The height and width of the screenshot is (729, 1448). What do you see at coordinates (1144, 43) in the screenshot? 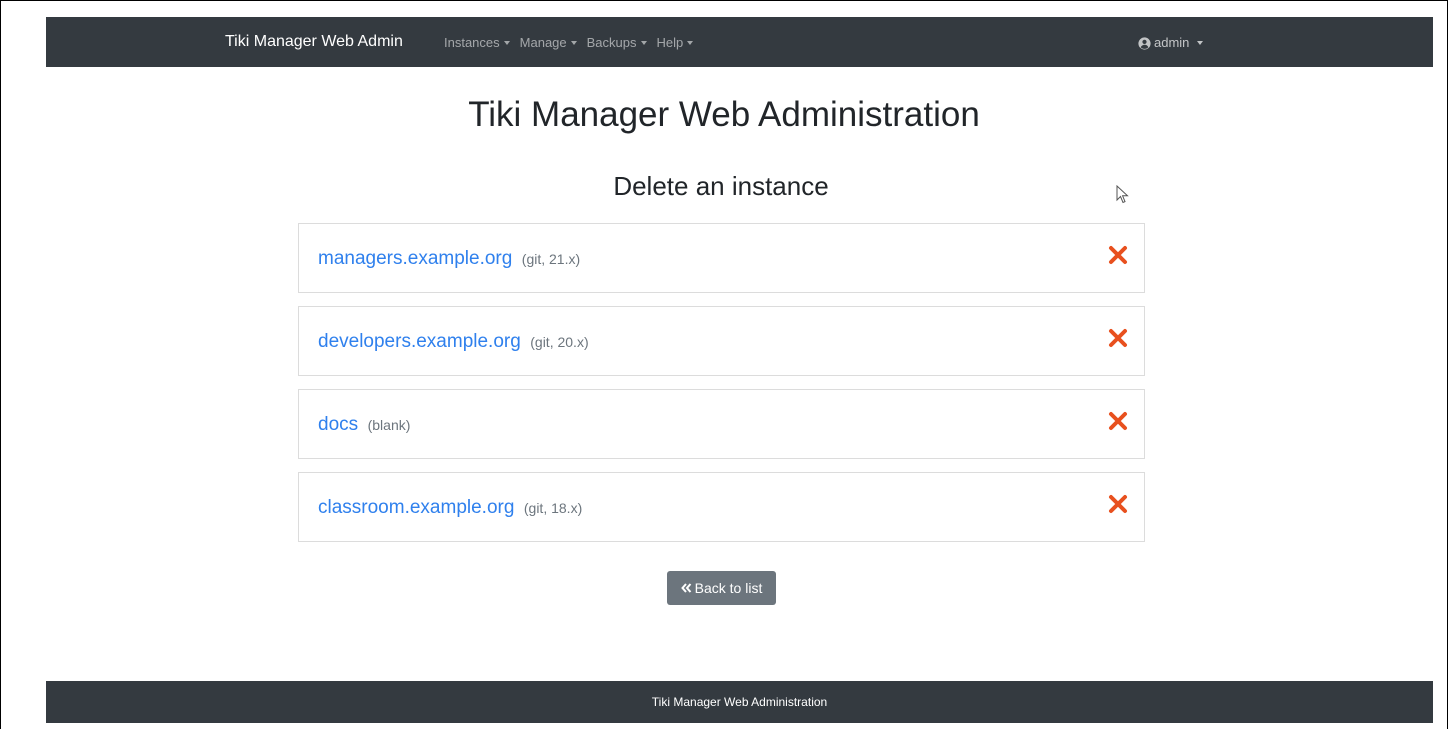
I see `user-circle-icon` at bounding box center [1144, 43].